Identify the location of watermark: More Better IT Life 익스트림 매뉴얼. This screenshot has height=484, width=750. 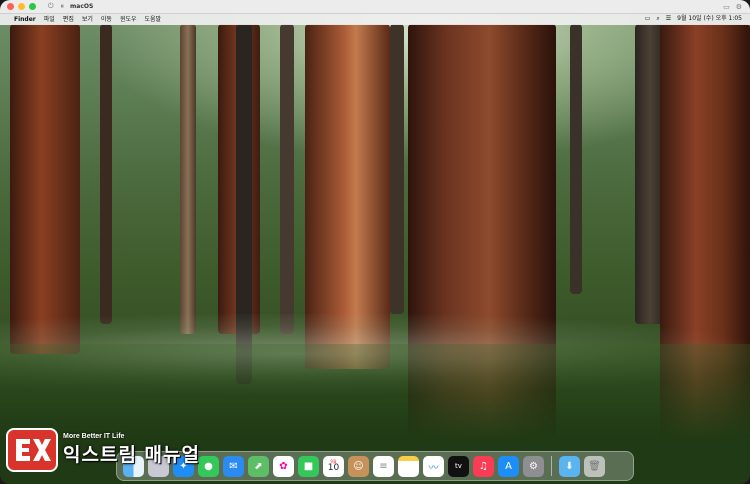
(103, 450).